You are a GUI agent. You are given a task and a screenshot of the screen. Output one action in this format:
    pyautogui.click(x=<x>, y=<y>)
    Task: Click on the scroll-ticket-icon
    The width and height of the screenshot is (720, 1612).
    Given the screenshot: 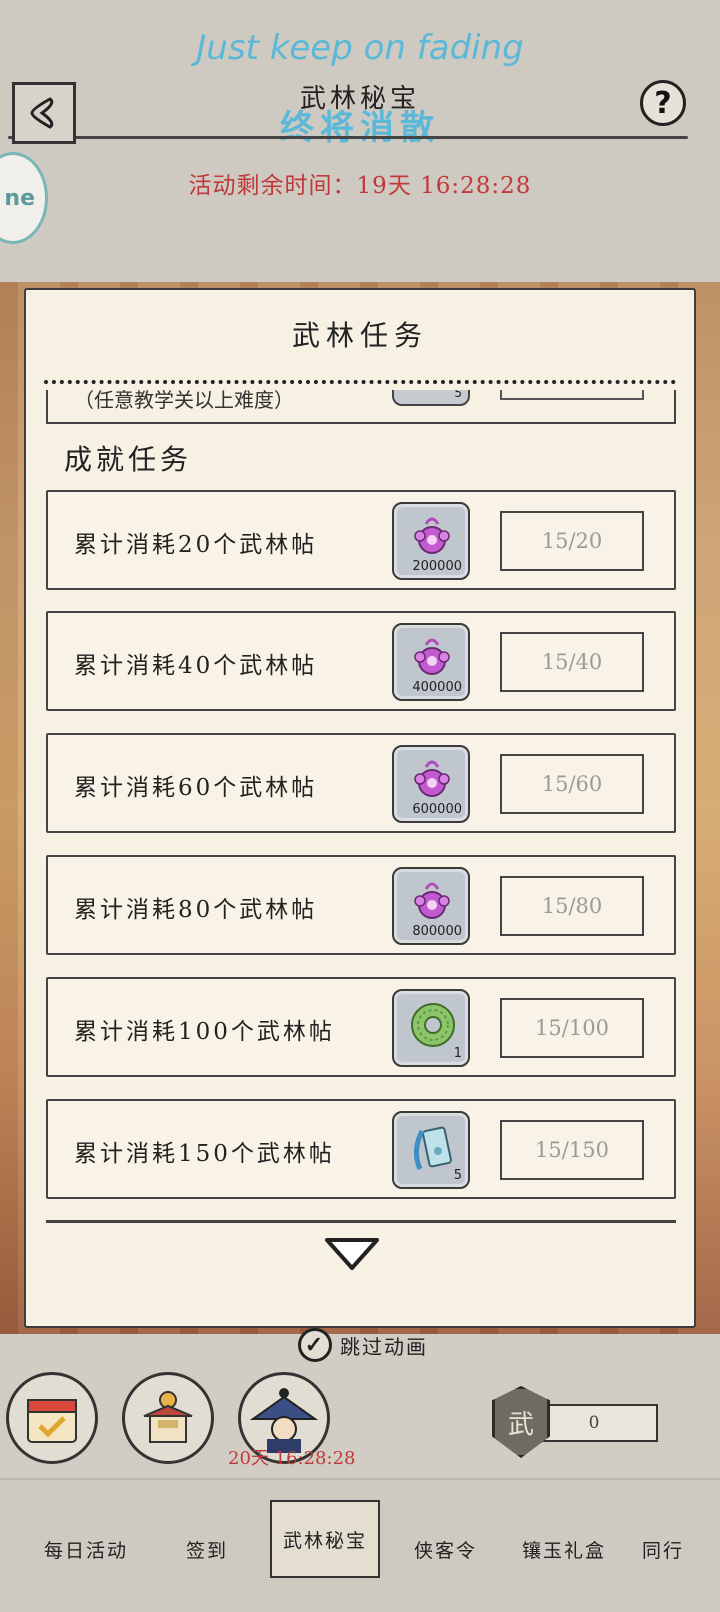 What is the action you would take?
    pyautogui.click(x=433, y=1148)
    